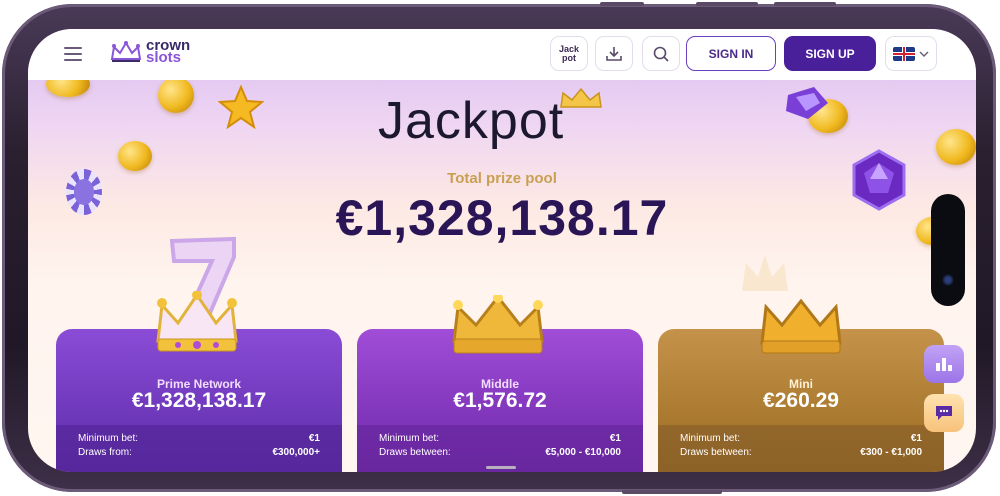 The height and width of the screenshot is (496, 1000). I want to click on chevron-down-icon, so click(924, 54).